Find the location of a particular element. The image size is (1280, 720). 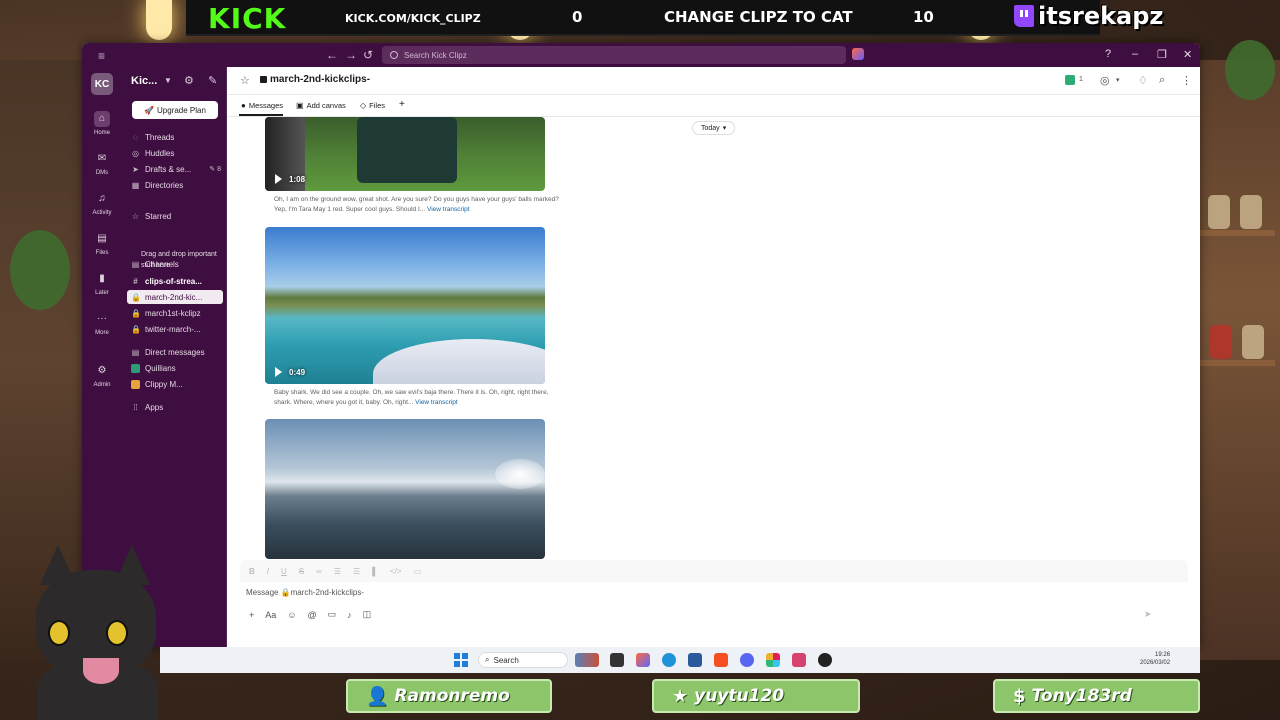

obs-icon is located at coordinates (825, 660).